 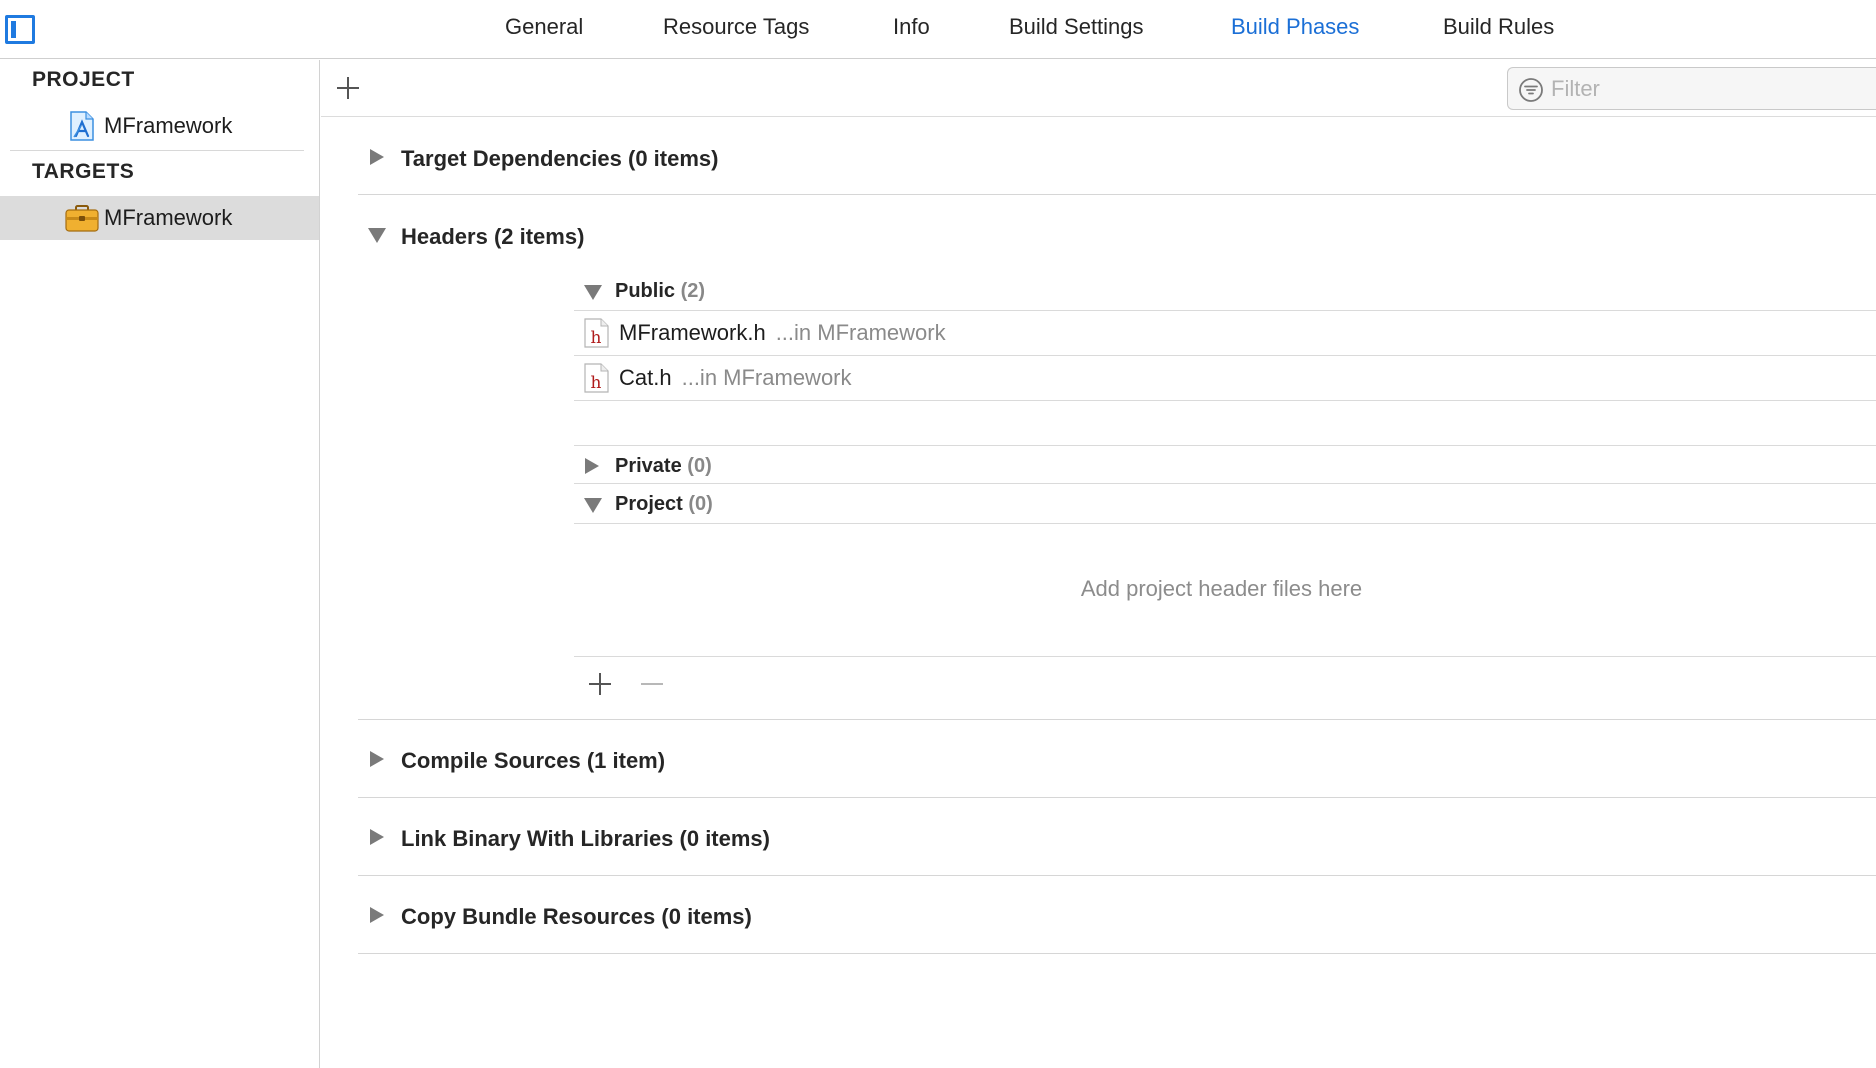 I want to click on tab-resource-tags: Resource Tags, so click(x=736, y=27).